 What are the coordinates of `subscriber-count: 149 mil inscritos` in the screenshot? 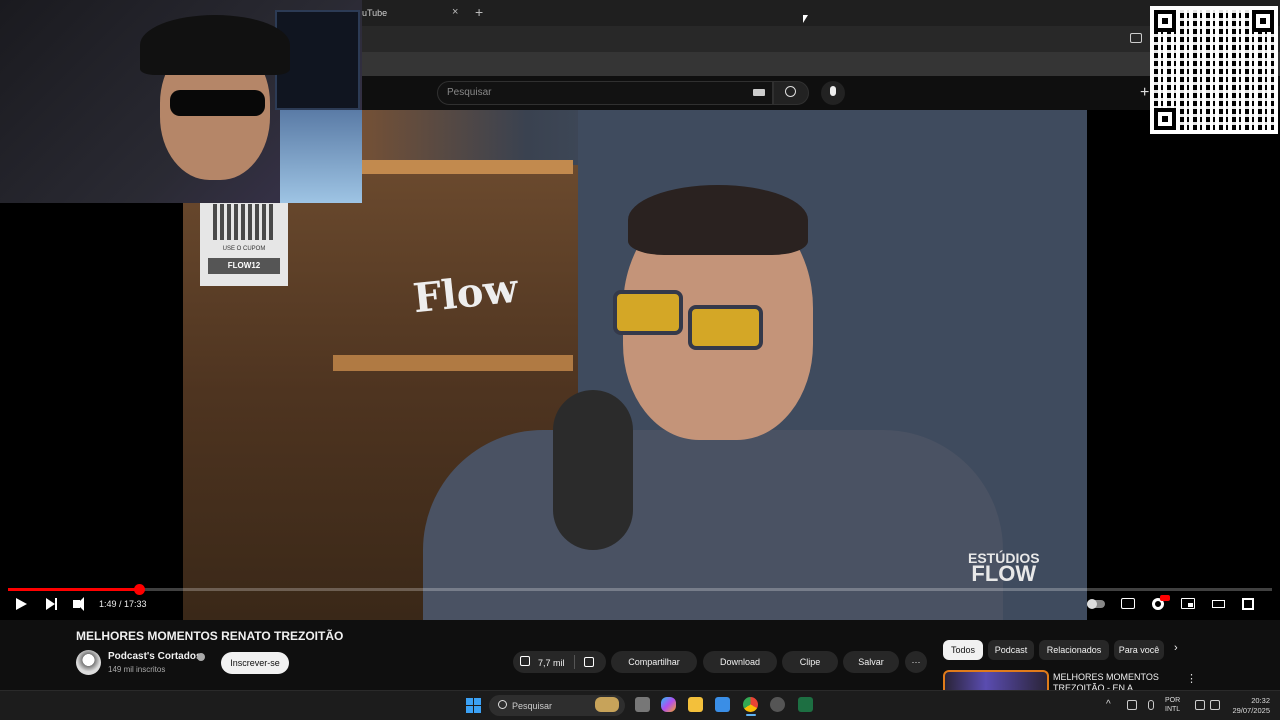 It's located at (137, 669).